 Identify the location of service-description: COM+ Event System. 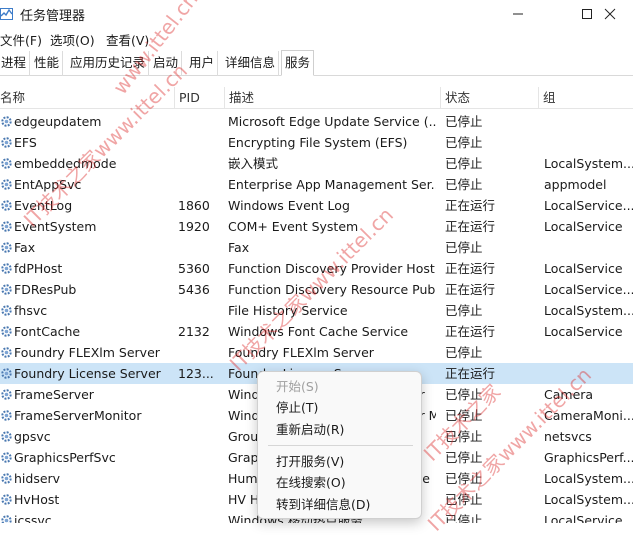
(293, 226).